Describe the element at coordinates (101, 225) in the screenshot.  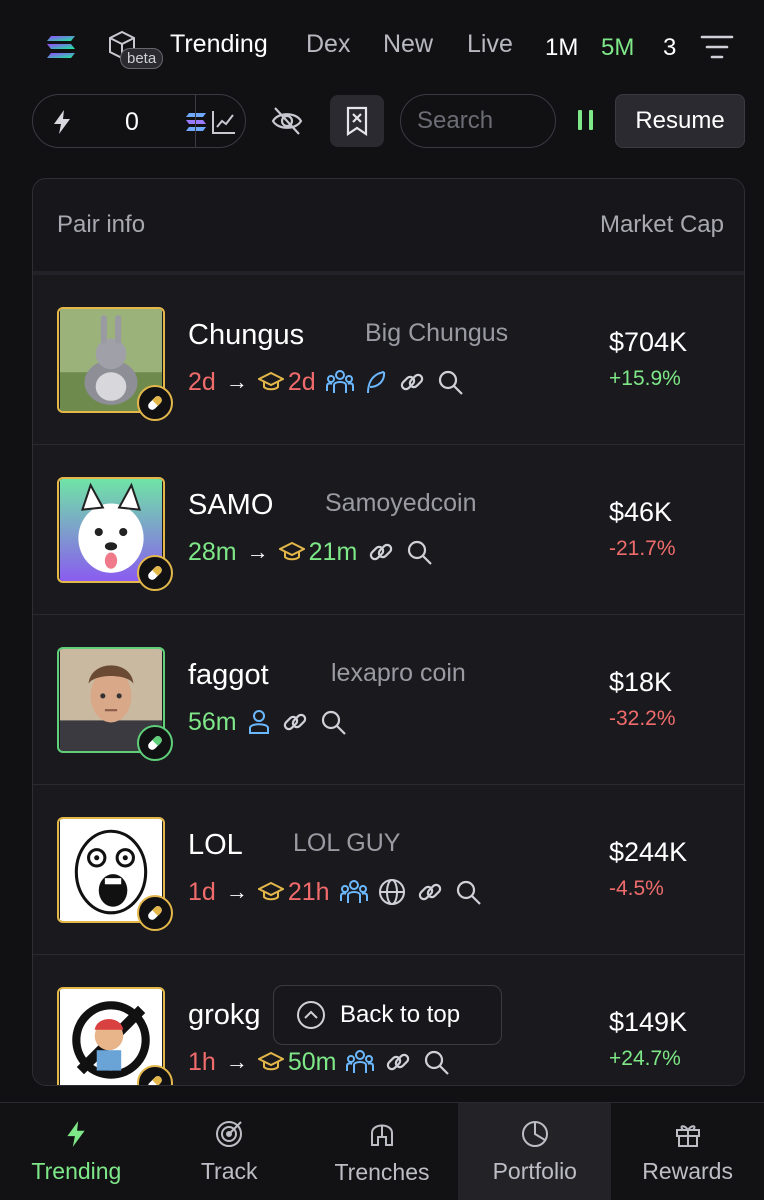
I see `column-pair-info: Pair info` at that location.